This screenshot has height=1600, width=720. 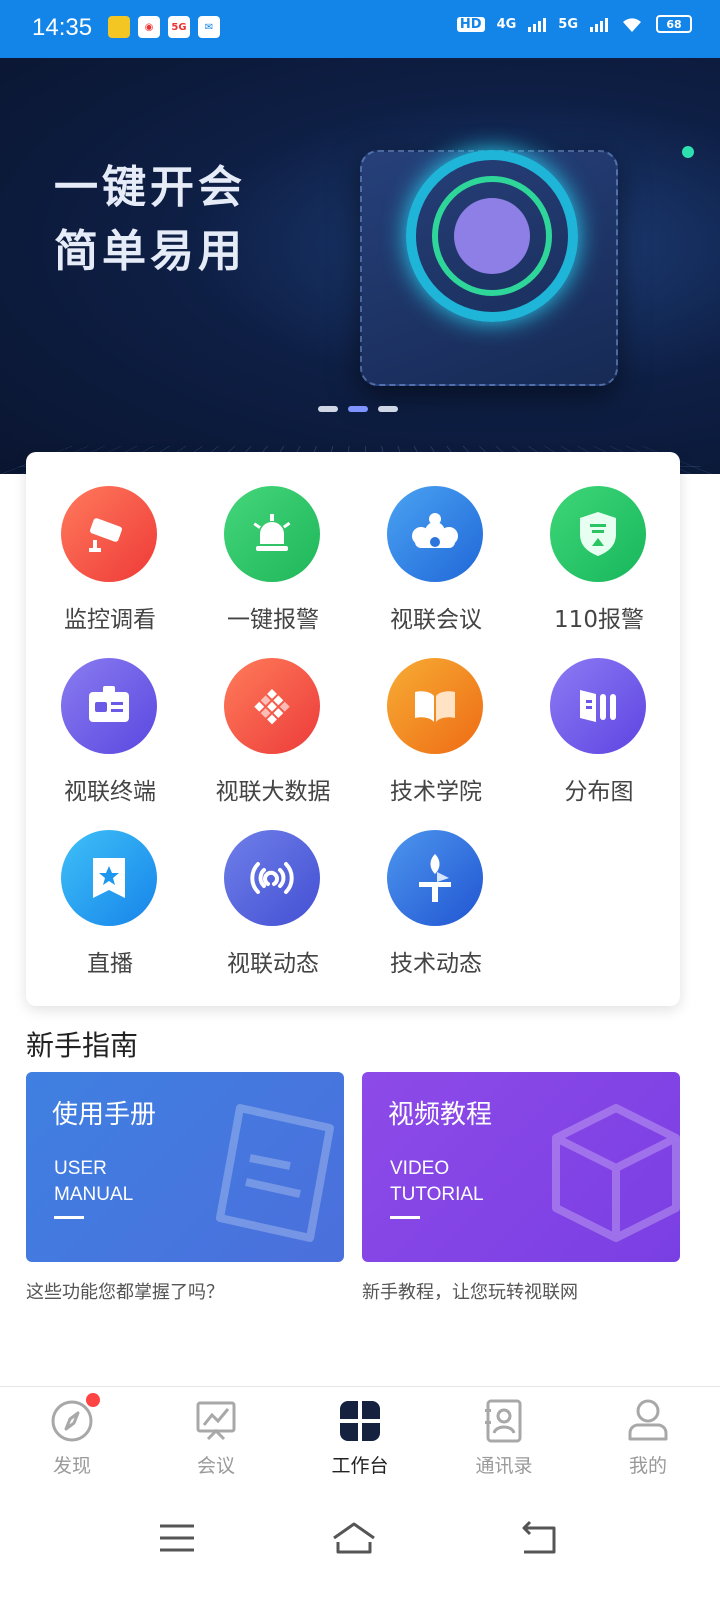 I want to click on presentation-icon, so click(x=216, y=1421).